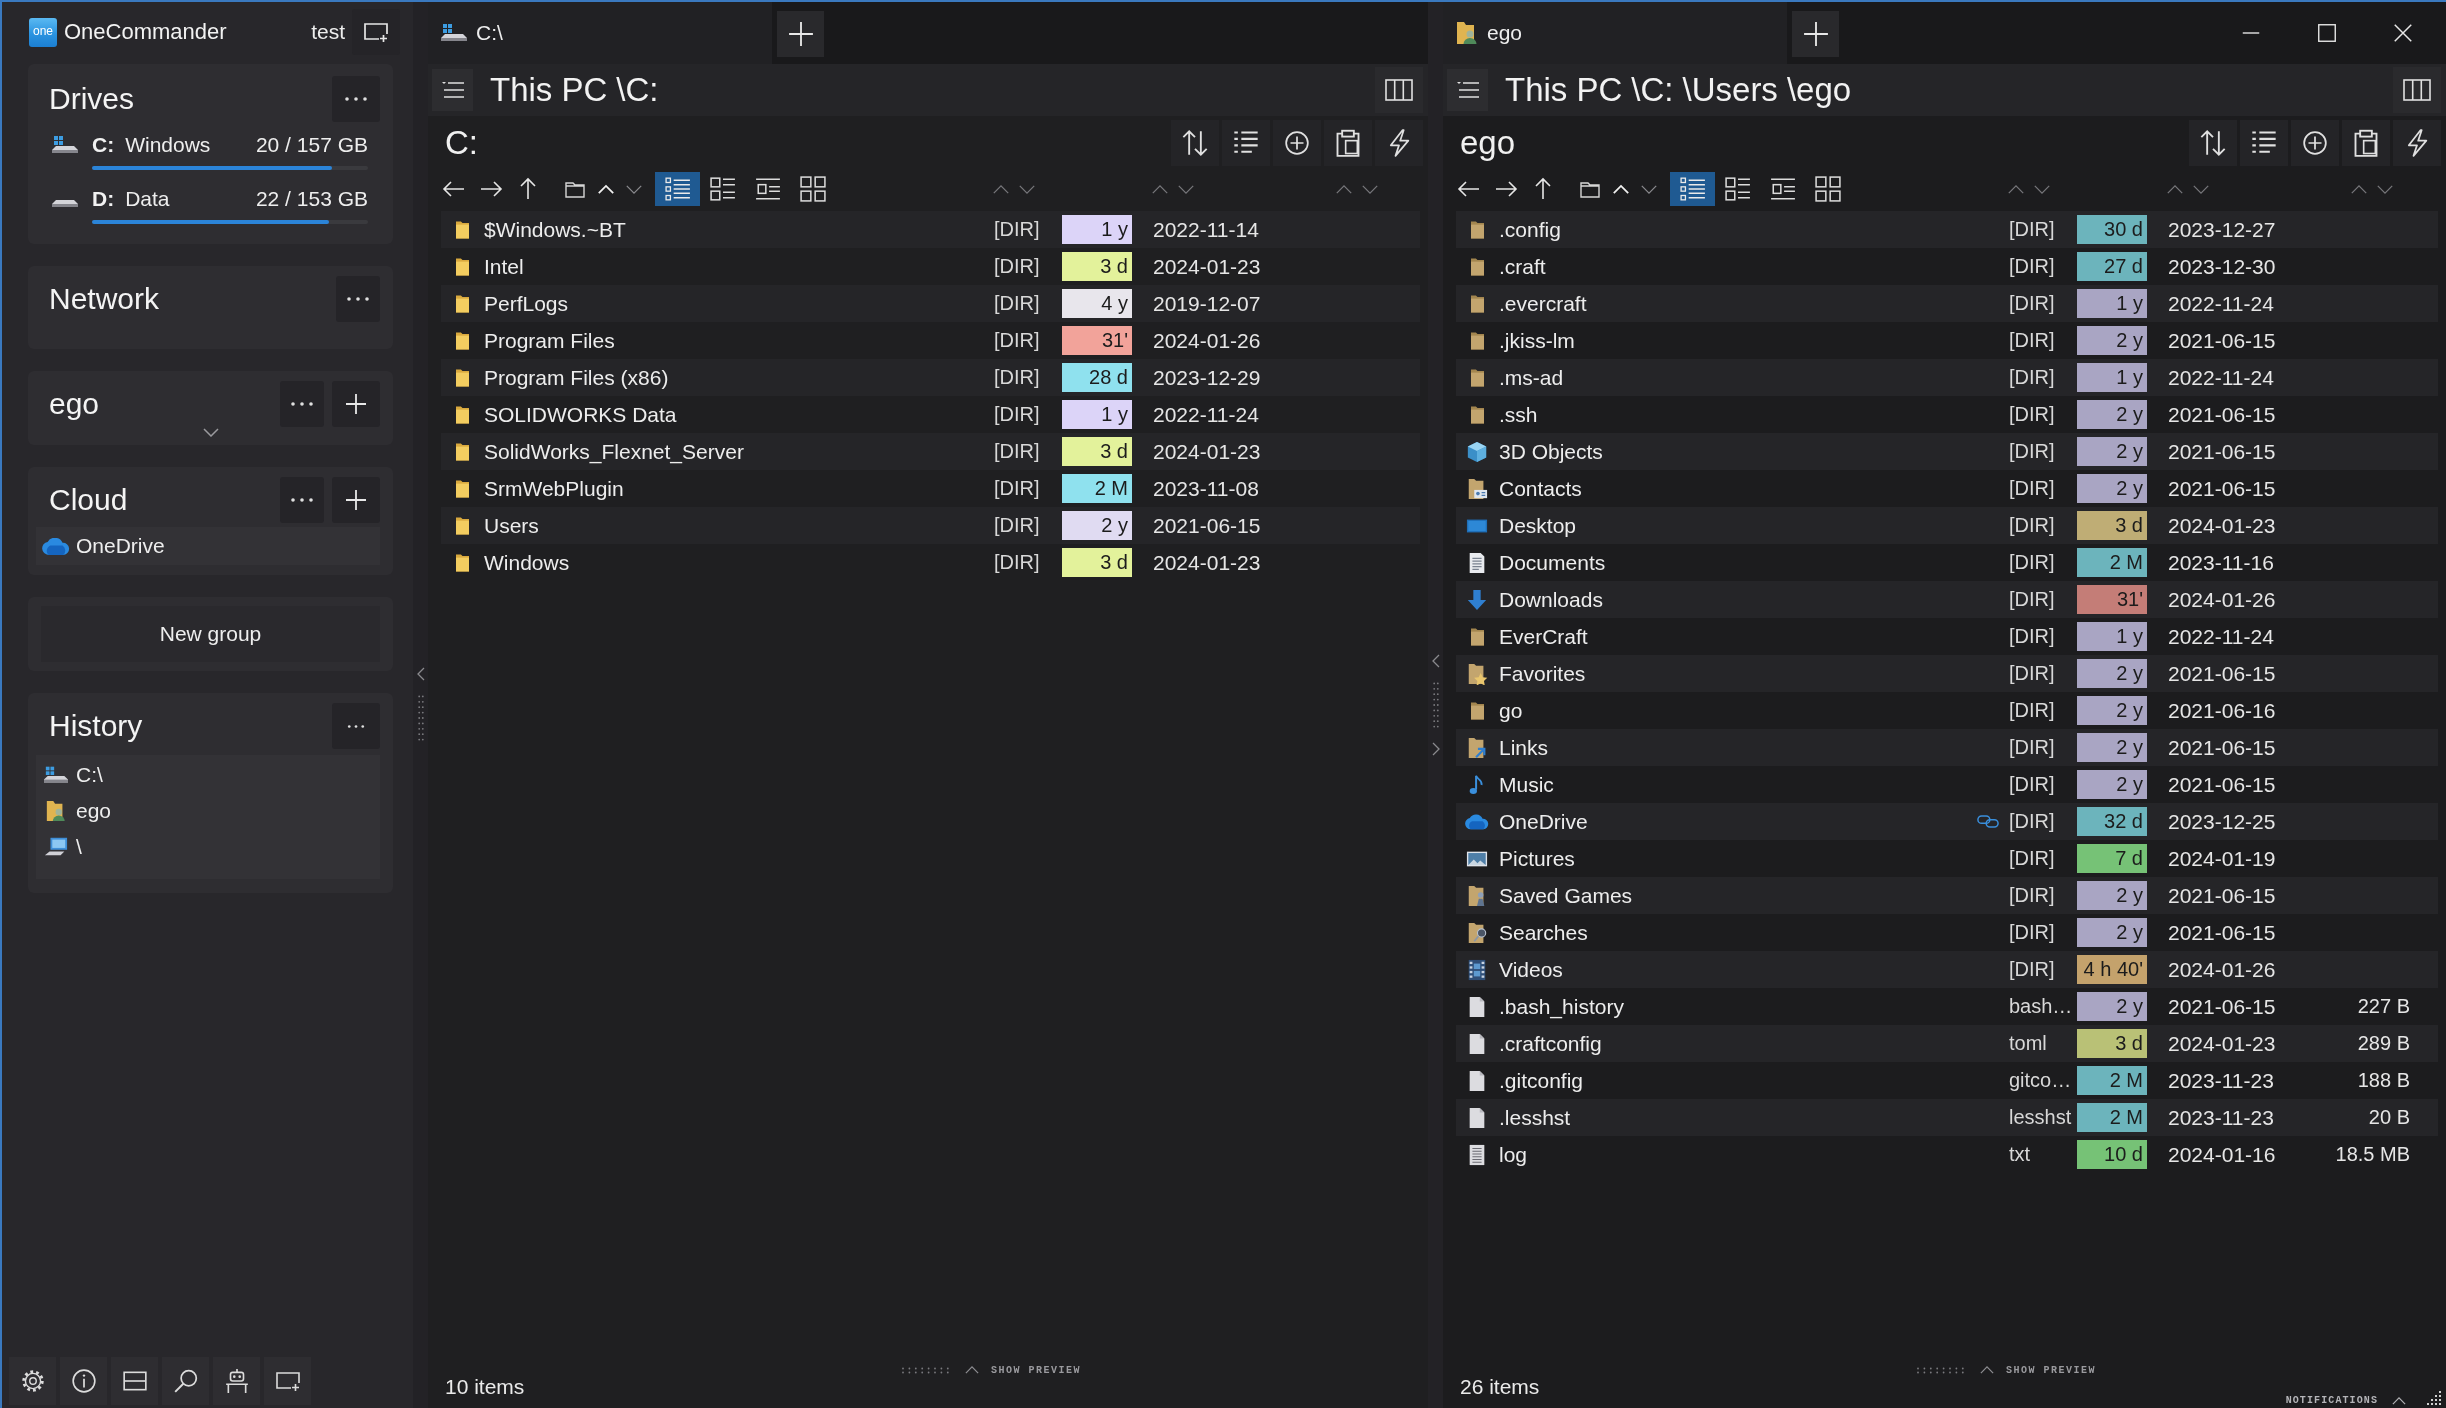  What do you see at coordinates (1526, 784) in the screenshot?
I see `file-name: Music` at bounding box center [1526, 784].